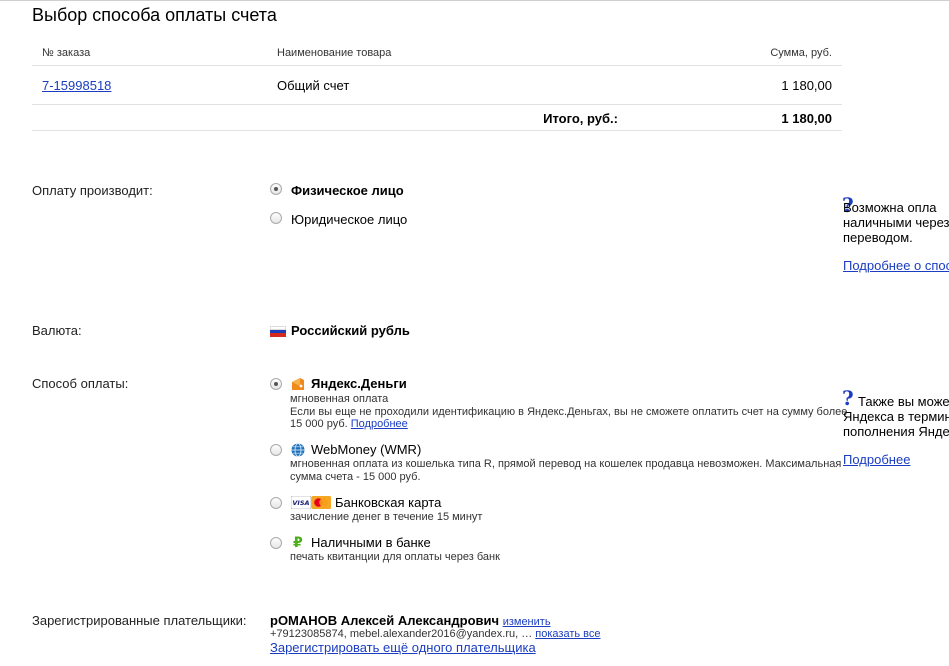 The height and width of the screenshot is (666, 949). What do you see at coordinates (349, 424) in the screenshot?
I see `yandex-money-limit: 15 000 руб. Подробнее` at bounding box center [349, 424].